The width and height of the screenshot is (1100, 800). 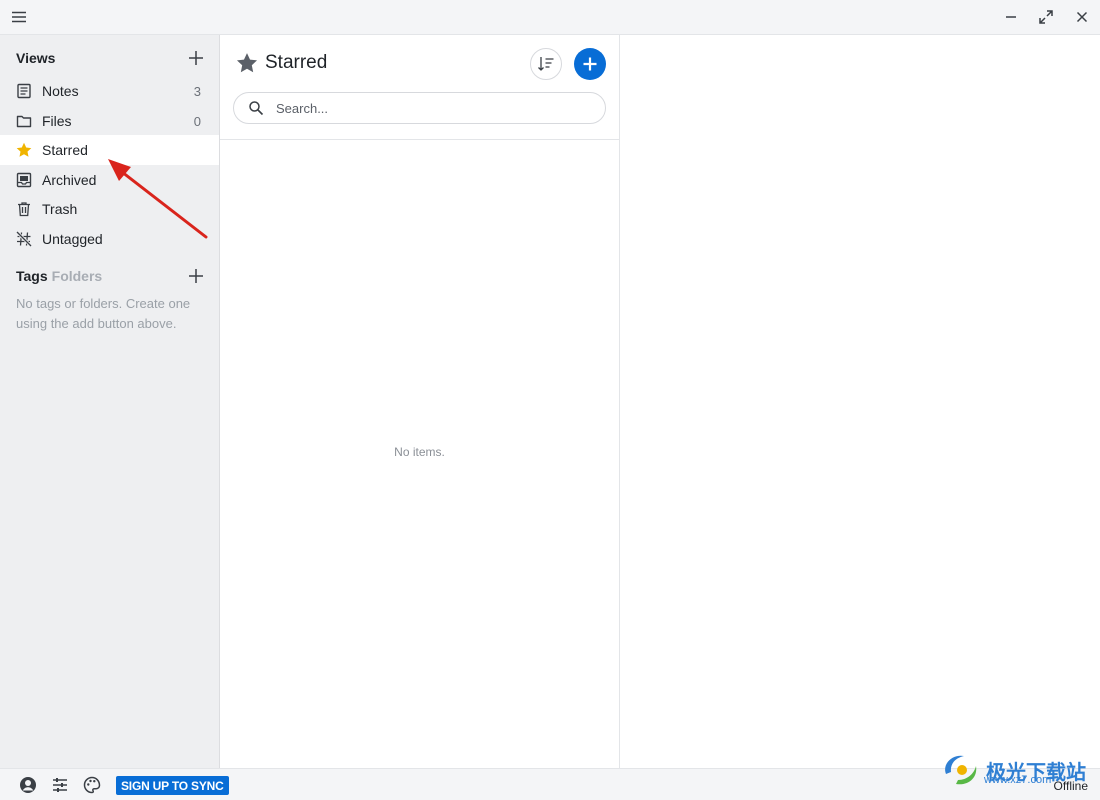 What do you see at coordinates (109, 239) in the screenshot?
I see `sidebar-item-untagged: Untagged` at bounding box center [109, 239].